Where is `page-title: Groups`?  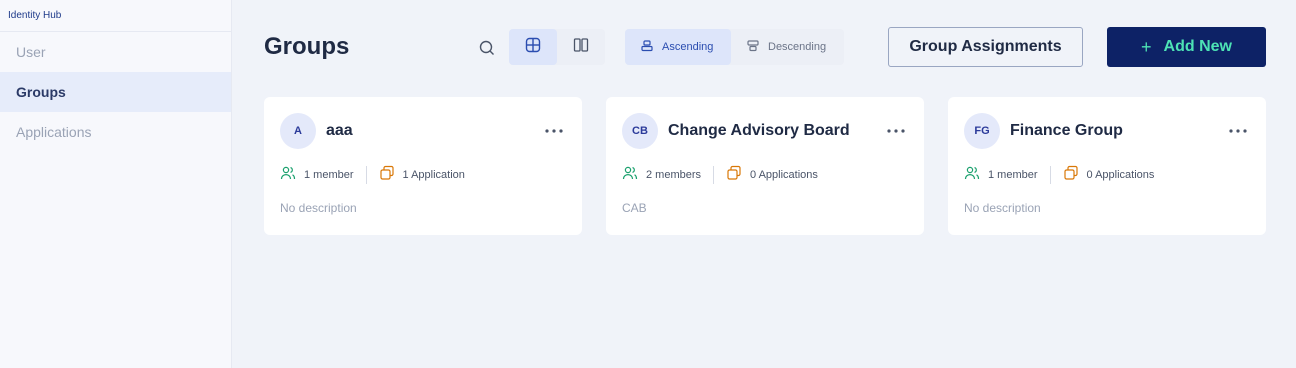 page-title: Groups is located at coordinates (307, 46).